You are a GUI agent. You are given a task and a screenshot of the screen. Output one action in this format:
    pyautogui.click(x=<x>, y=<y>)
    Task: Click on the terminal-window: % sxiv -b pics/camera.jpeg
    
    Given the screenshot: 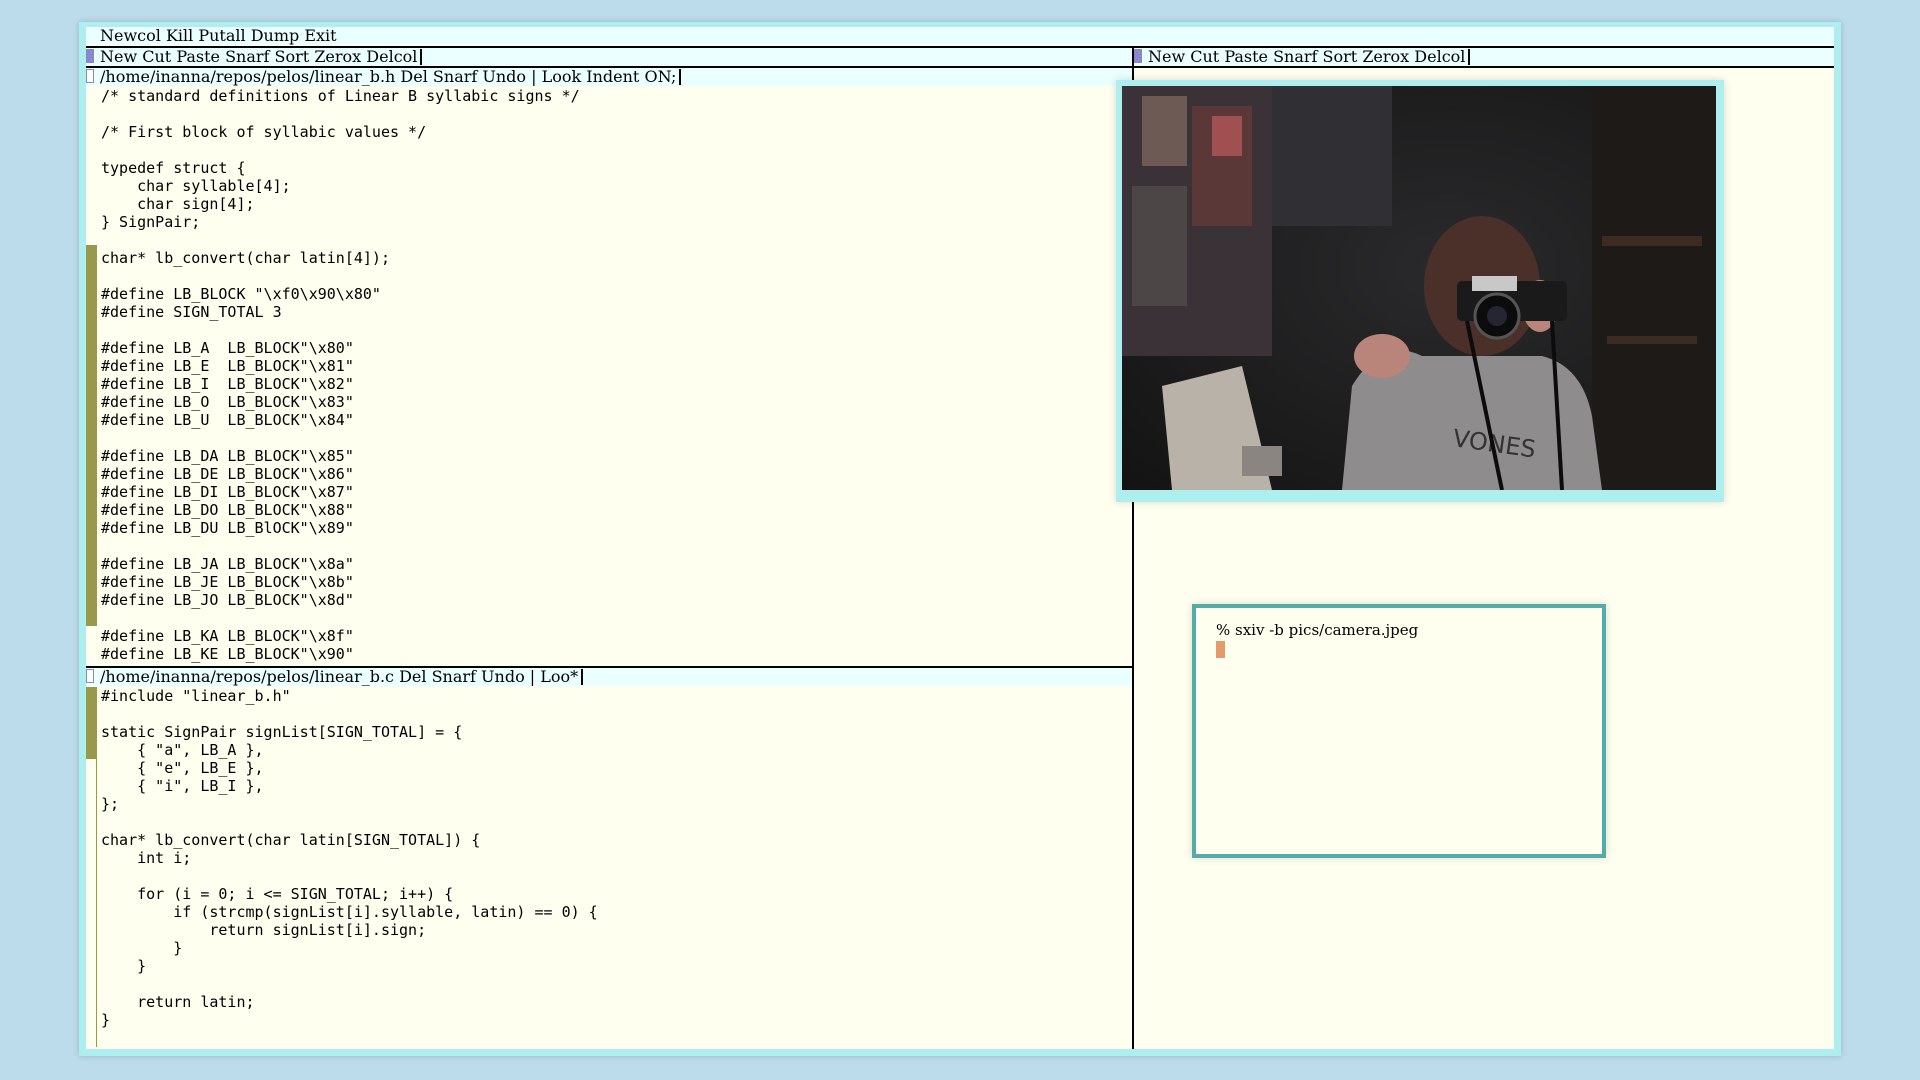 What is the action you would take?
    pyautogui.click(x=1399, y=731)
    